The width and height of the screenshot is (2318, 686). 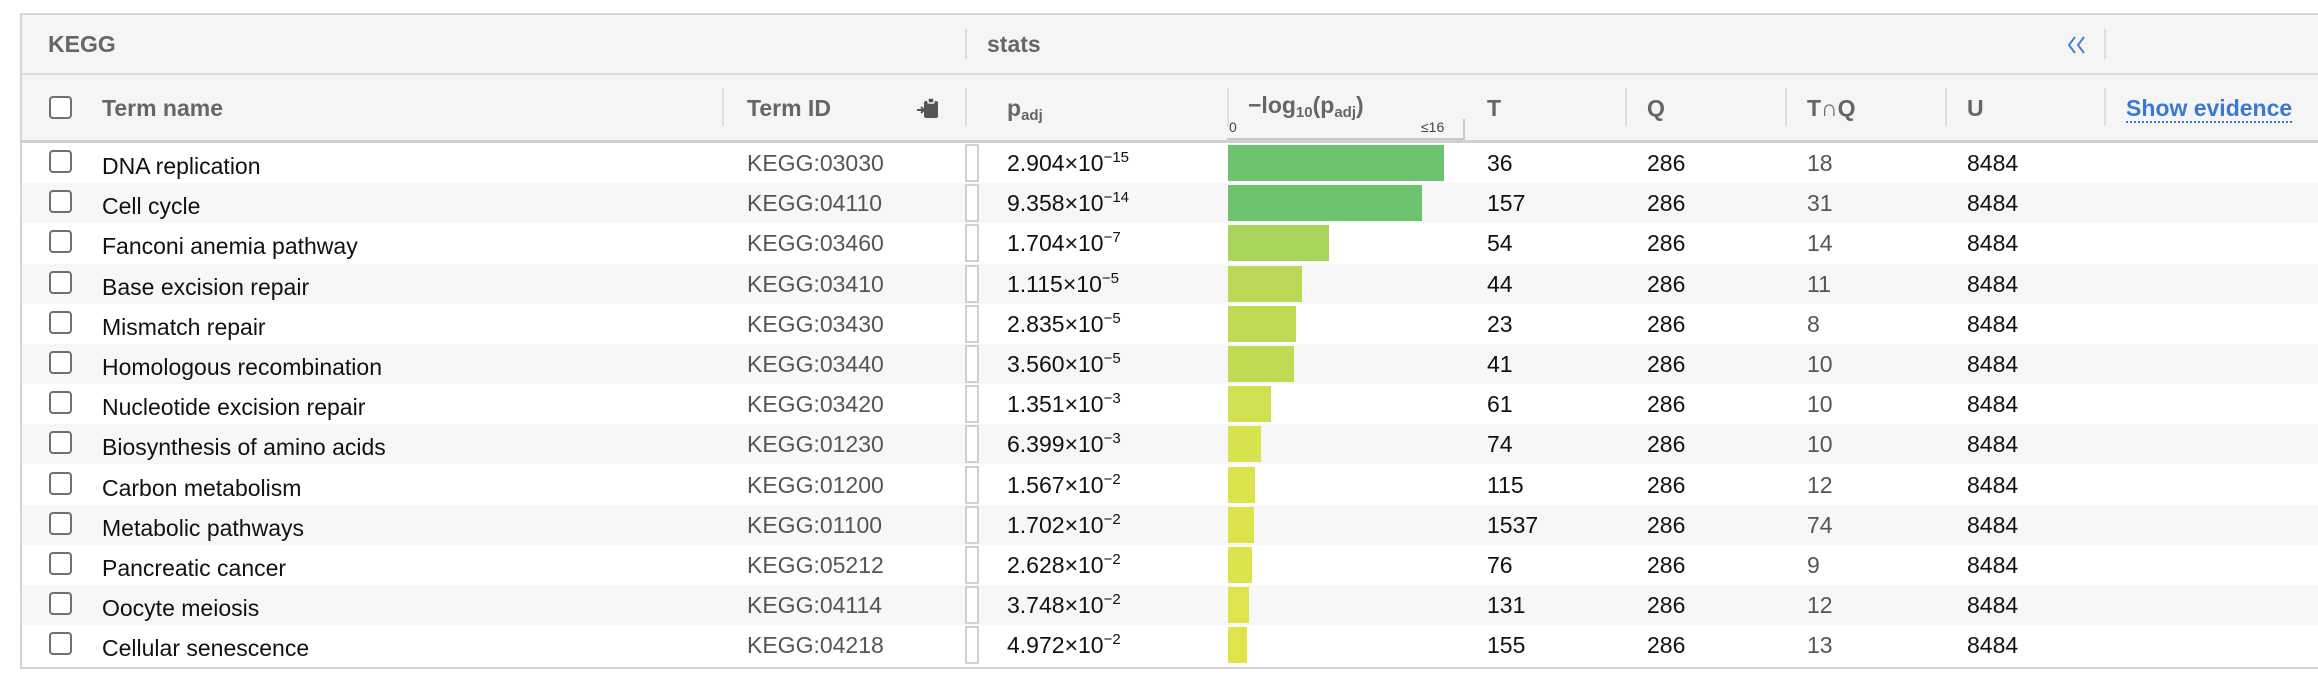 I want to click on header-padj-sub: adj, so click(x=1032, y=115).